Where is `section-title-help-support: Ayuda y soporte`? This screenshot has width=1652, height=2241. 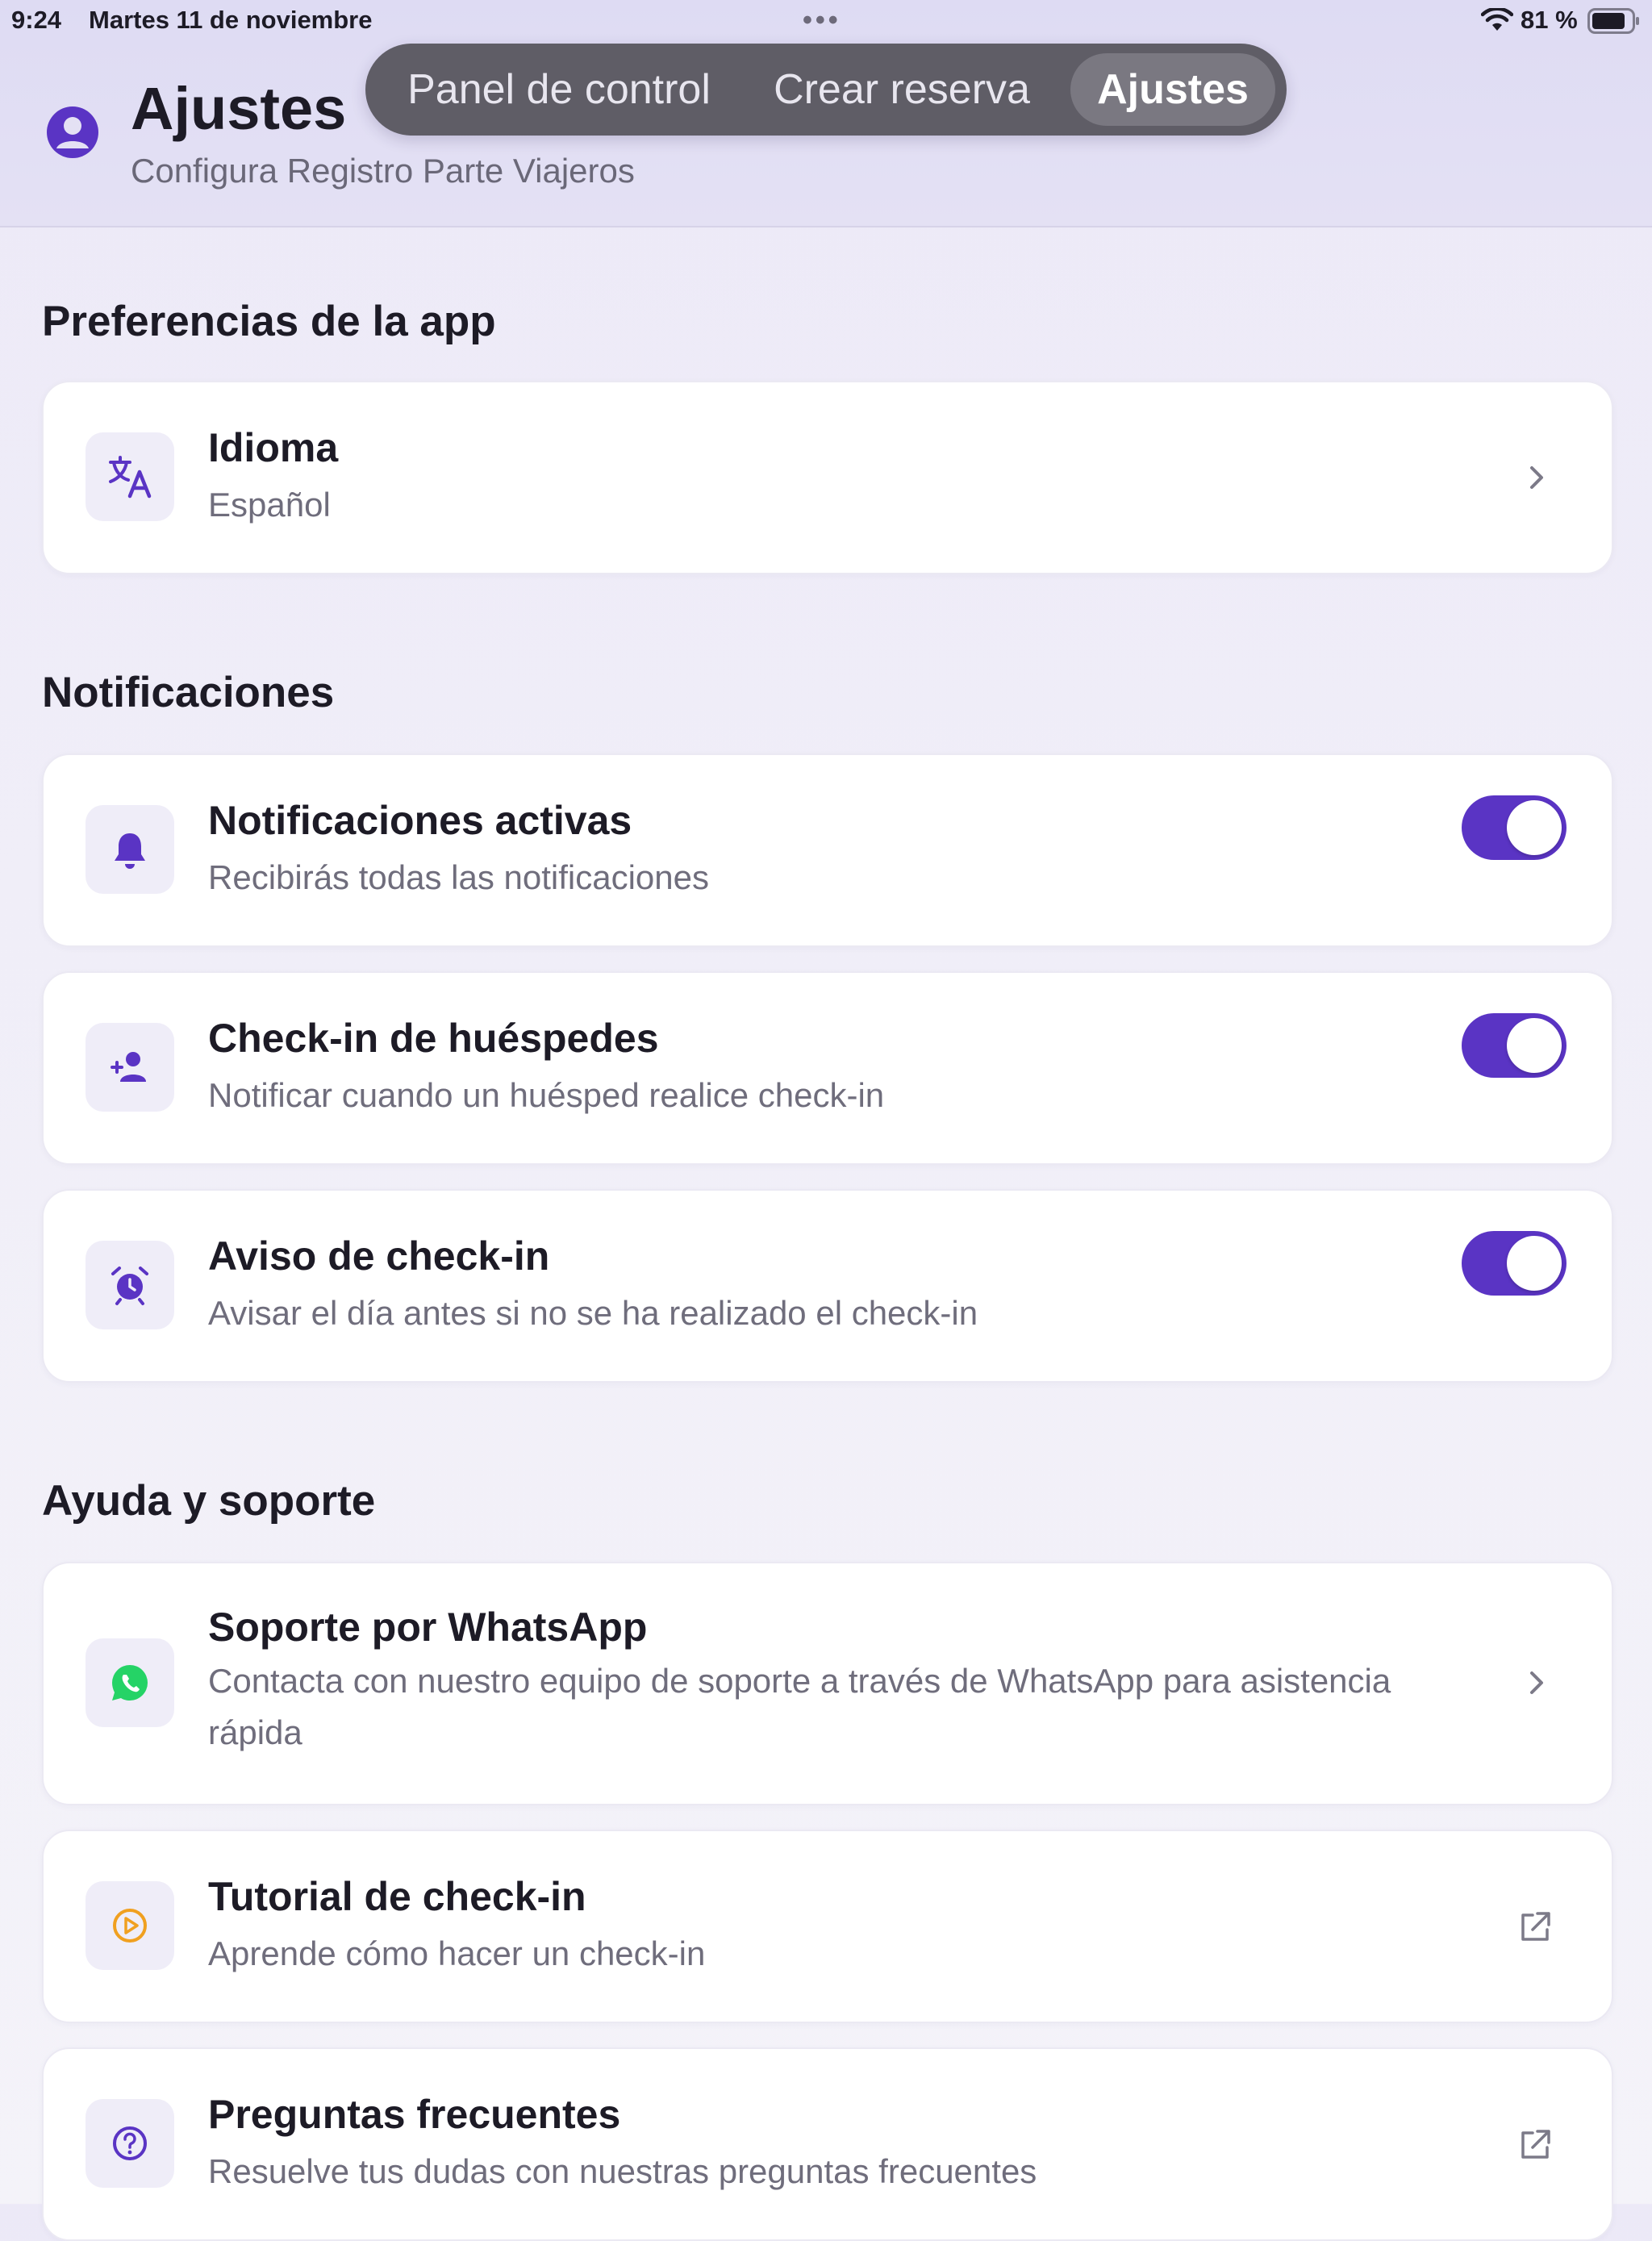 section-title-help-support: Ayuda y soporte is located at coordinates (209, 1501).